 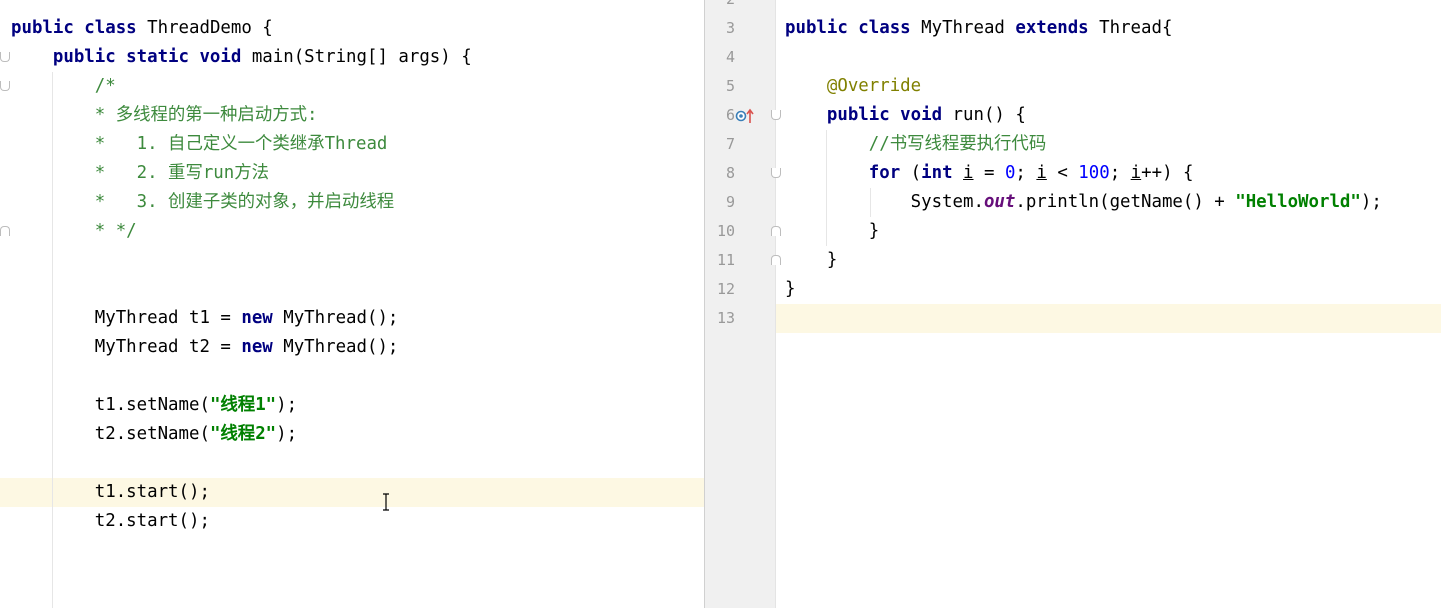 What do you see at coordinates (869, 115) in the screenshot?
I see `code-token: public void` at bounding box center [869, 115].